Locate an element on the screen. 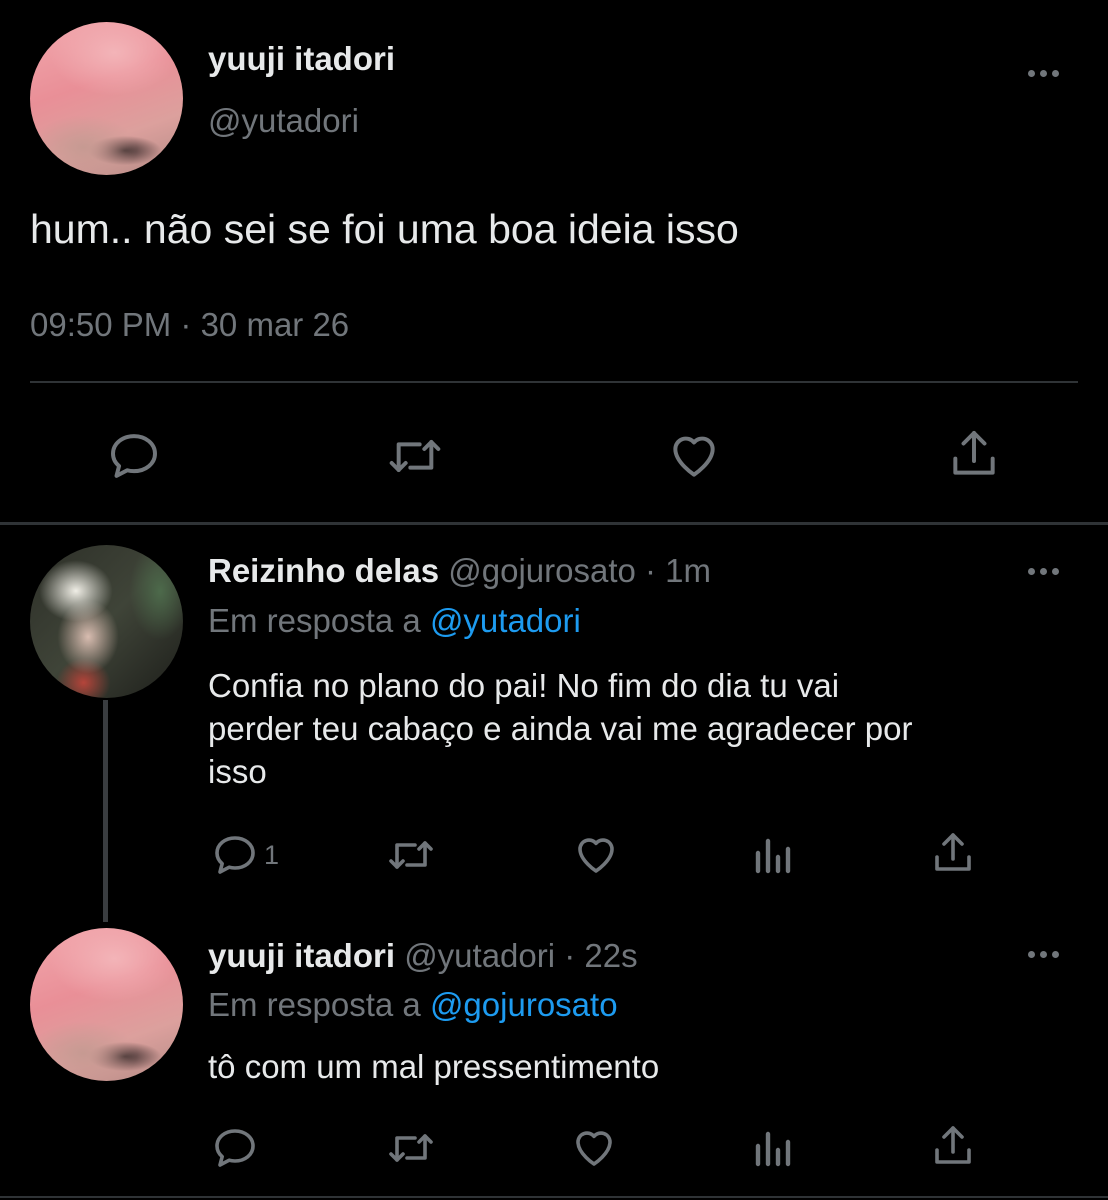 This screenshot has width=1108, height=1200. reply-to-link: @gojurosato is located at coordinates (524, 1004).